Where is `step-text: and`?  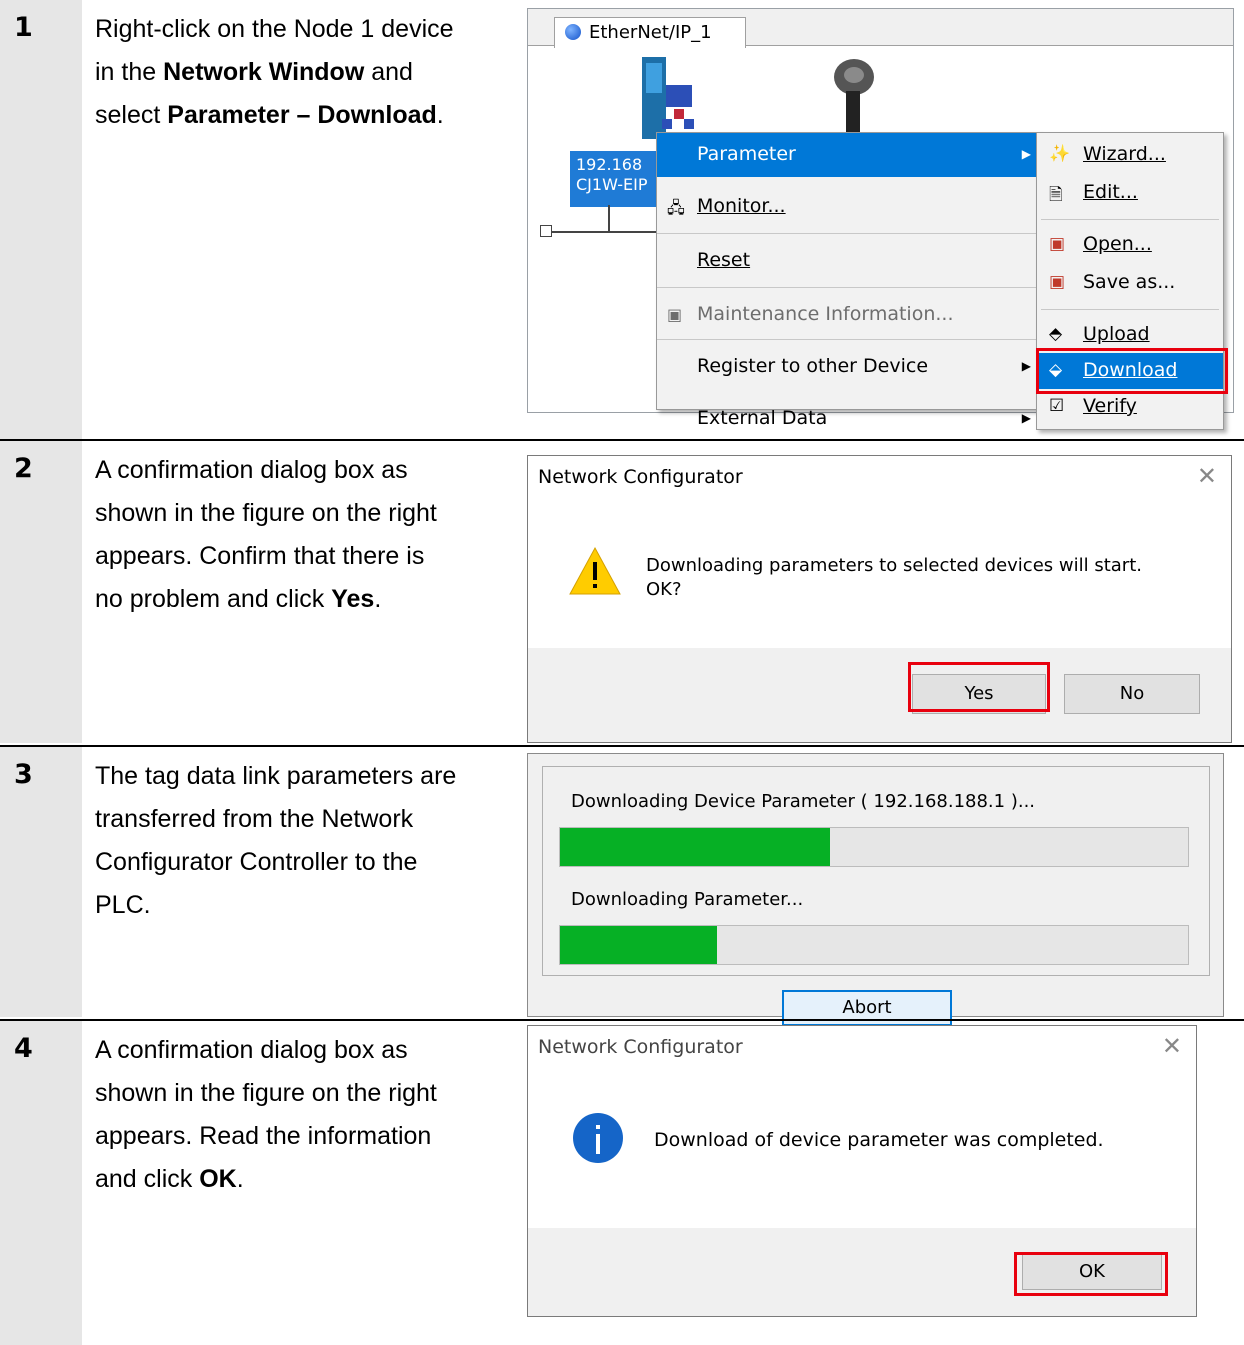 step-text: and is located at coordinates (388, 72).